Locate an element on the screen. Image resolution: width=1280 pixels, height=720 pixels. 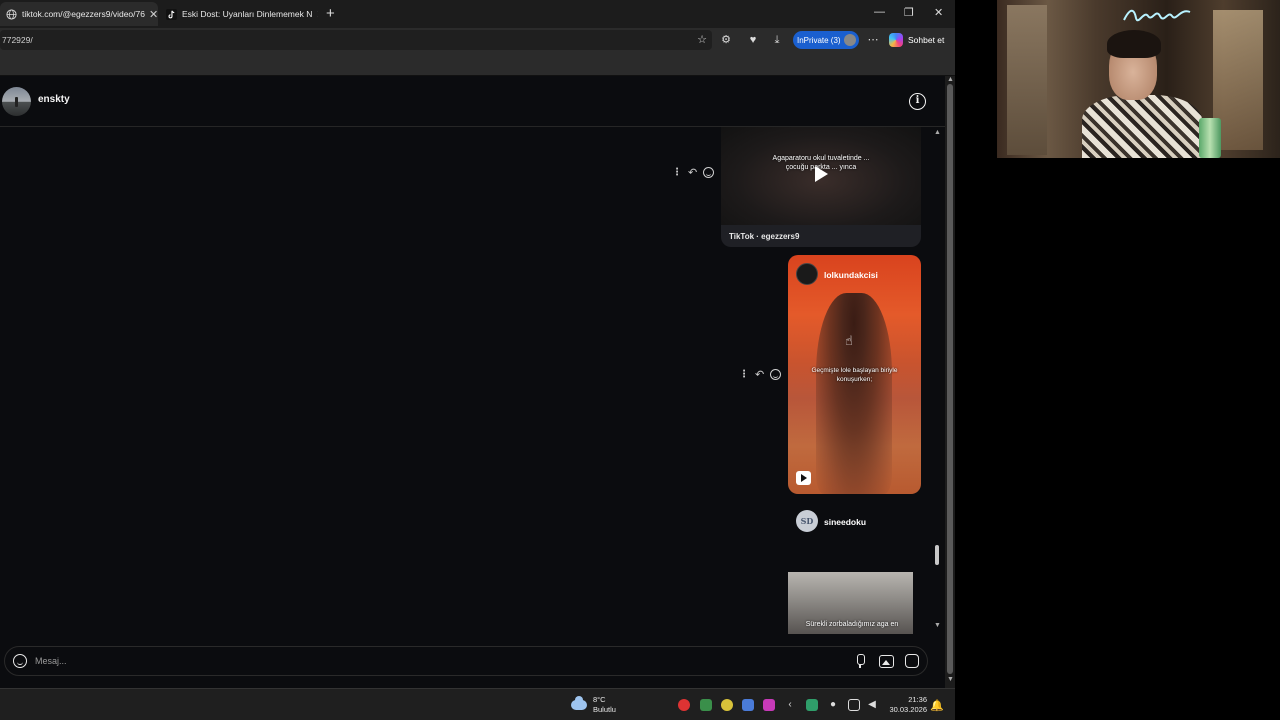
network-icon is located at coordinates (854, 705).